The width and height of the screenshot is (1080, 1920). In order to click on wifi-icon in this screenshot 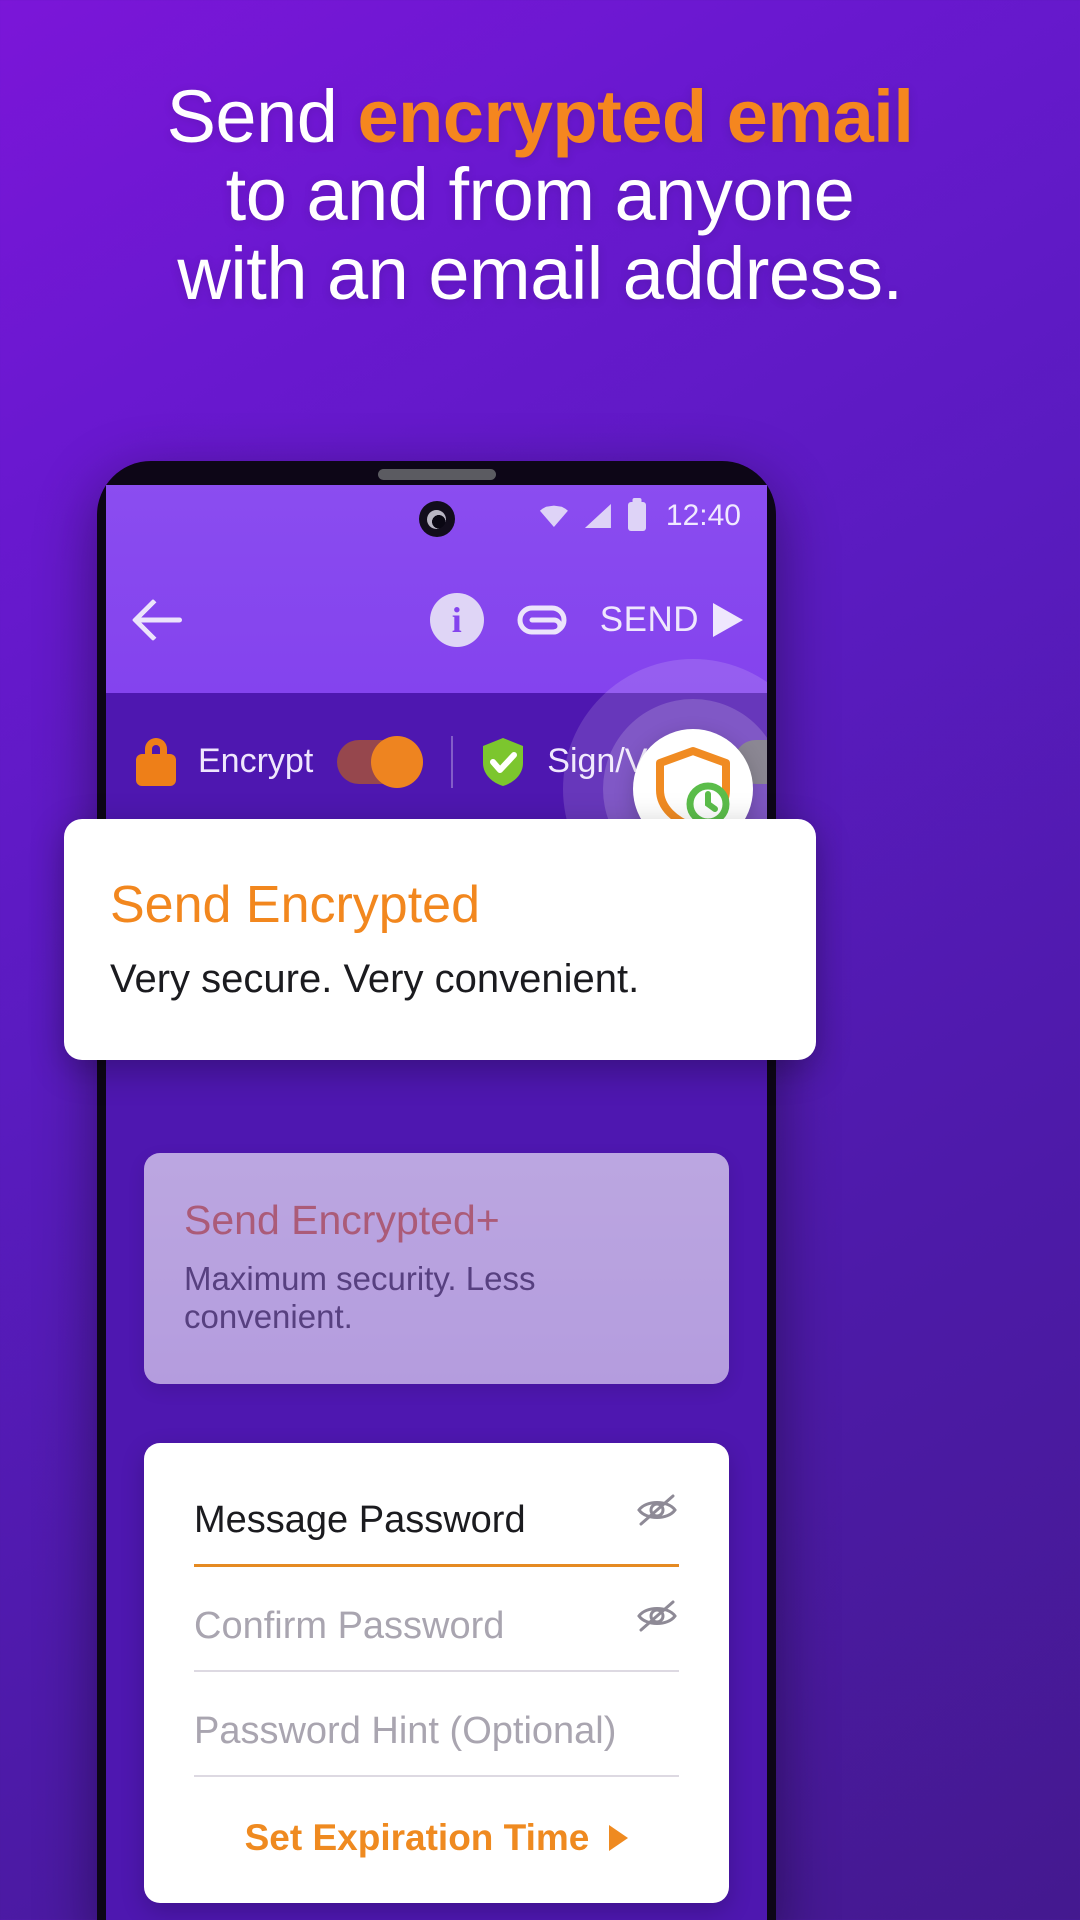, I will do `click(553, 516)`.